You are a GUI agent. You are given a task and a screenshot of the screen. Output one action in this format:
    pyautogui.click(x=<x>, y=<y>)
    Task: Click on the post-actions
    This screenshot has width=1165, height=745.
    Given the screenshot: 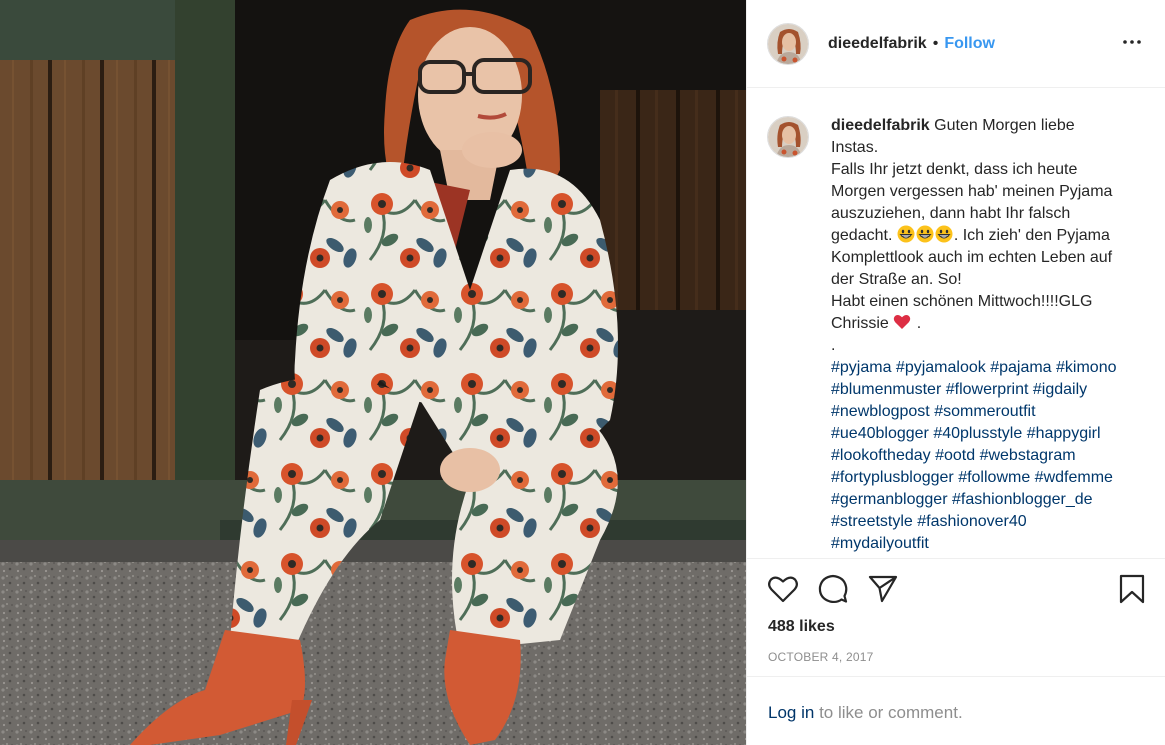 What is the action you would take?
    pyautogui.click(x=842, y=589)
    